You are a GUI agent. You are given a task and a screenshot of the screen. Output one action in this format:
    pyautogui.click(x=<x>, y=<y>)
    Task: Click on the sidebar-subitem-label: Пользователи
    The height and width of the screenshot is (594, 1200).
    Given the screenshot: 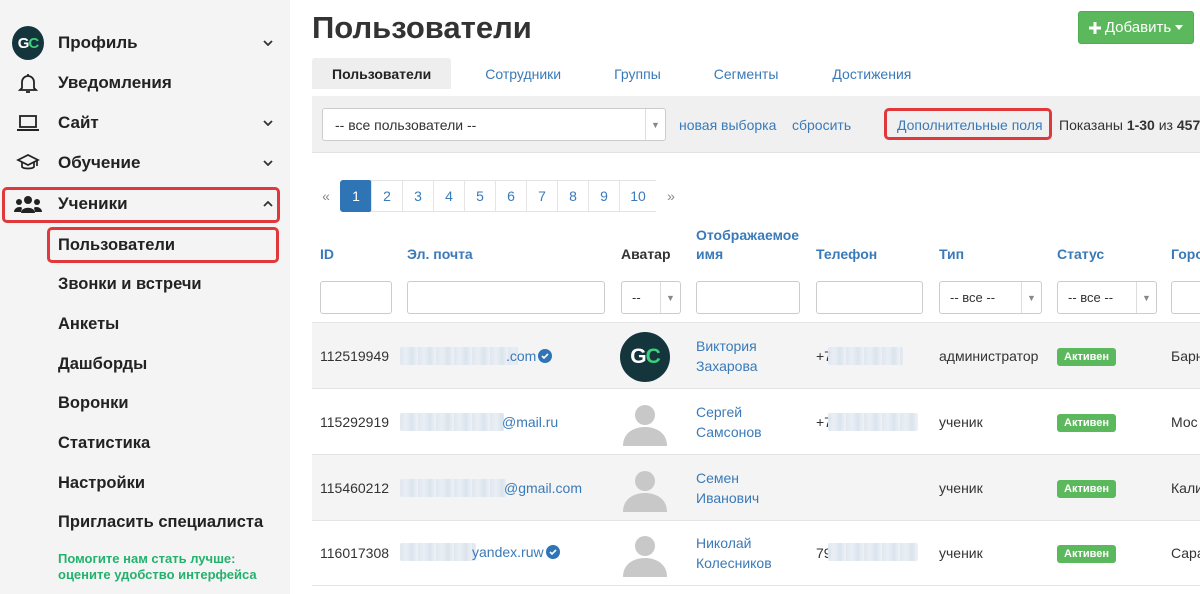 What is the action you would take?
    pyautogui.click(x=117, y=244)
    